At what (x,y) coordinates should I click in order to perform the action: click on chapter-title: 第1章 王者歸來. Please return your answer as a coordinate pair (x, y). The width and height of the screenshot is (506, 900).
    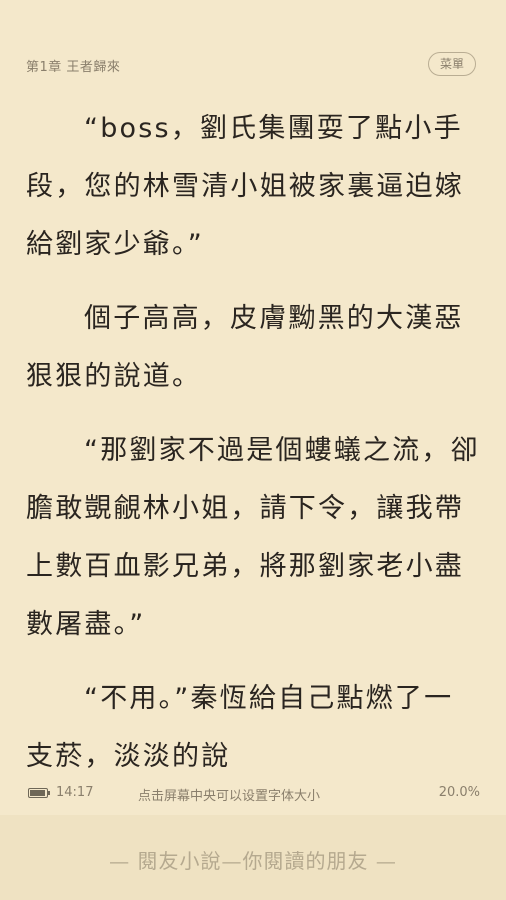
    Looking at the image, I should click on (73, 67).